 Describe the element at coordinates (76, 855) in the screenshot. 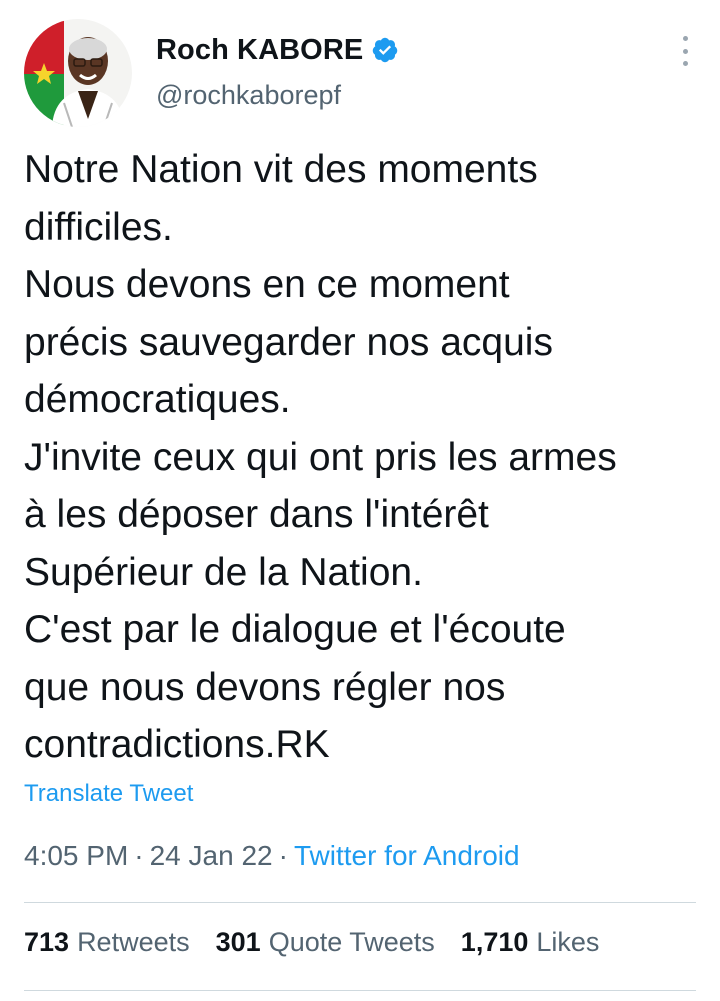

I see `tweet-time: 4:05 PM` at that location.